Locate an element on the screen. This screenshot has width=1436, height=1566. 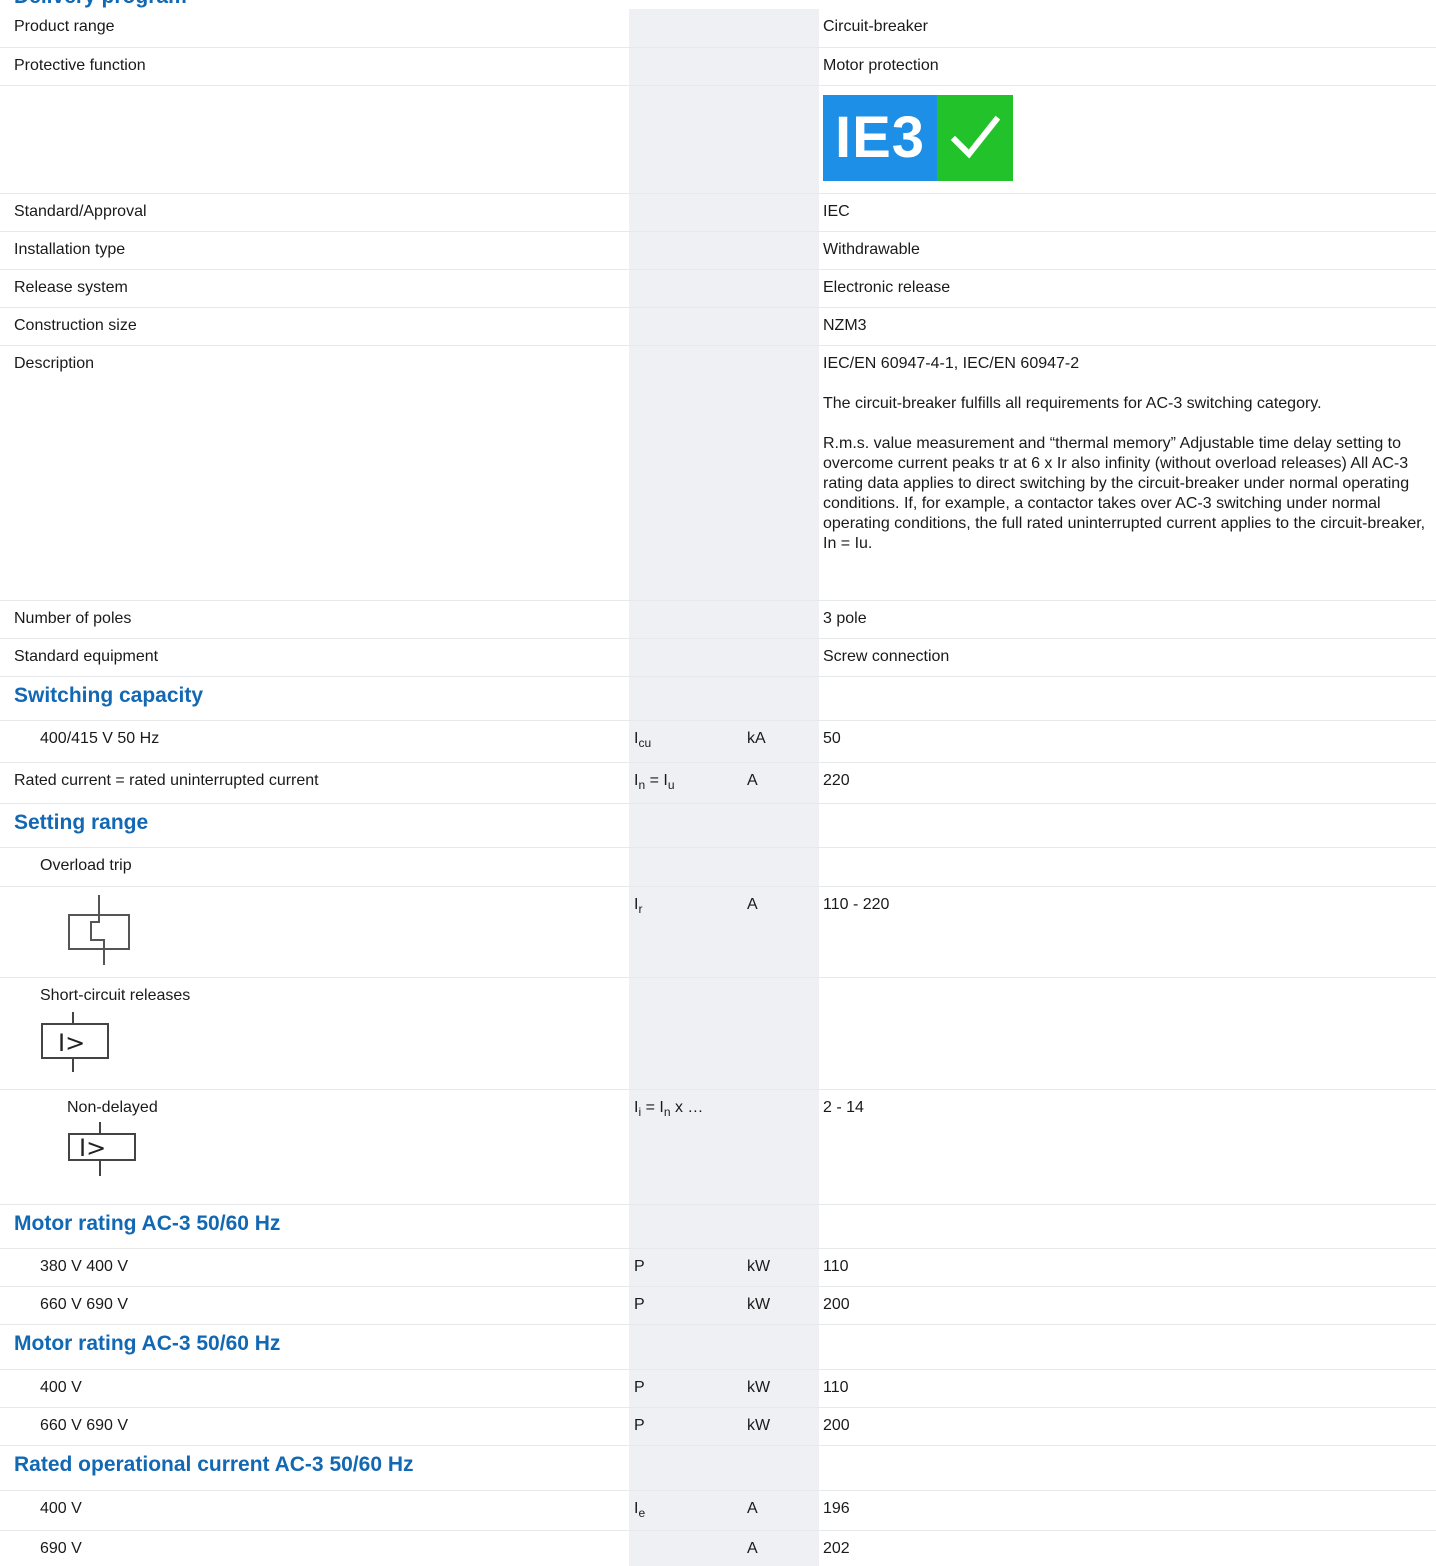
table-row: 400/415 V 50 Hz Icu kA 50 is located at coordinates (718, 741).